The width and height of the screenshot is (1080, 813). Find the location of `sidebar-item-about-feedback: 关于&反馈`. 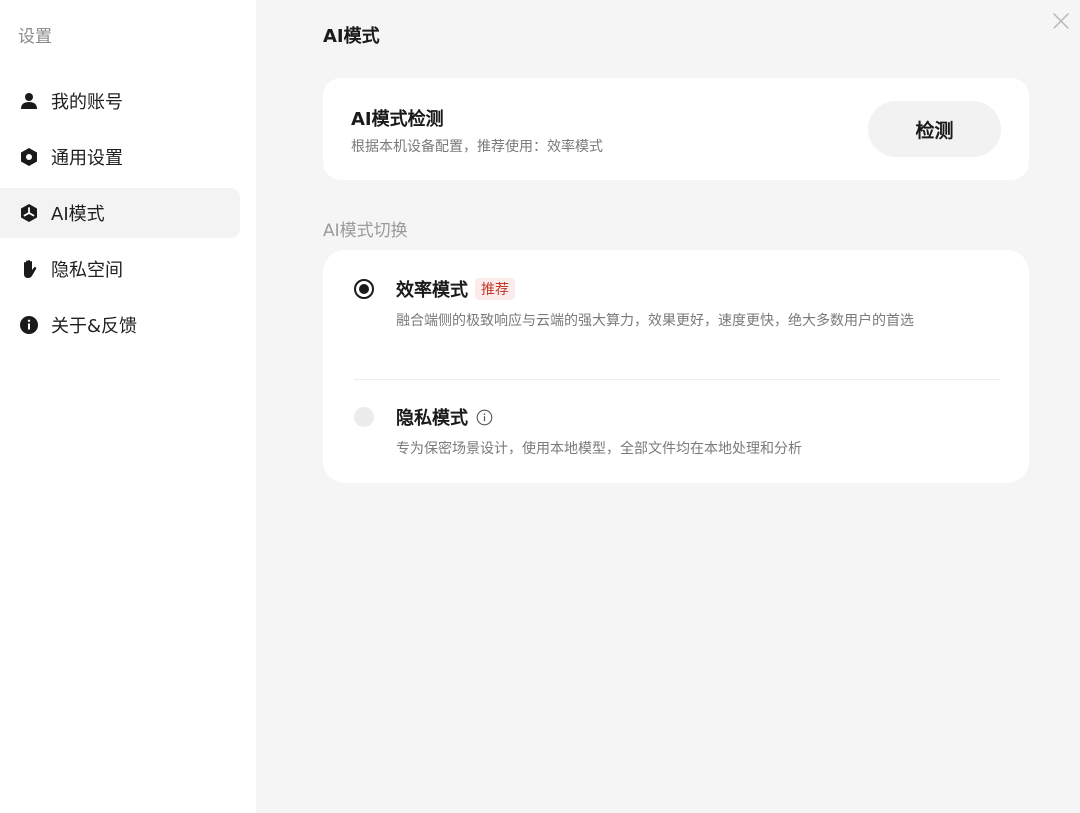

sidebar-item-about-feedback: 关于&反馈 is located at coordinates (120, 325).